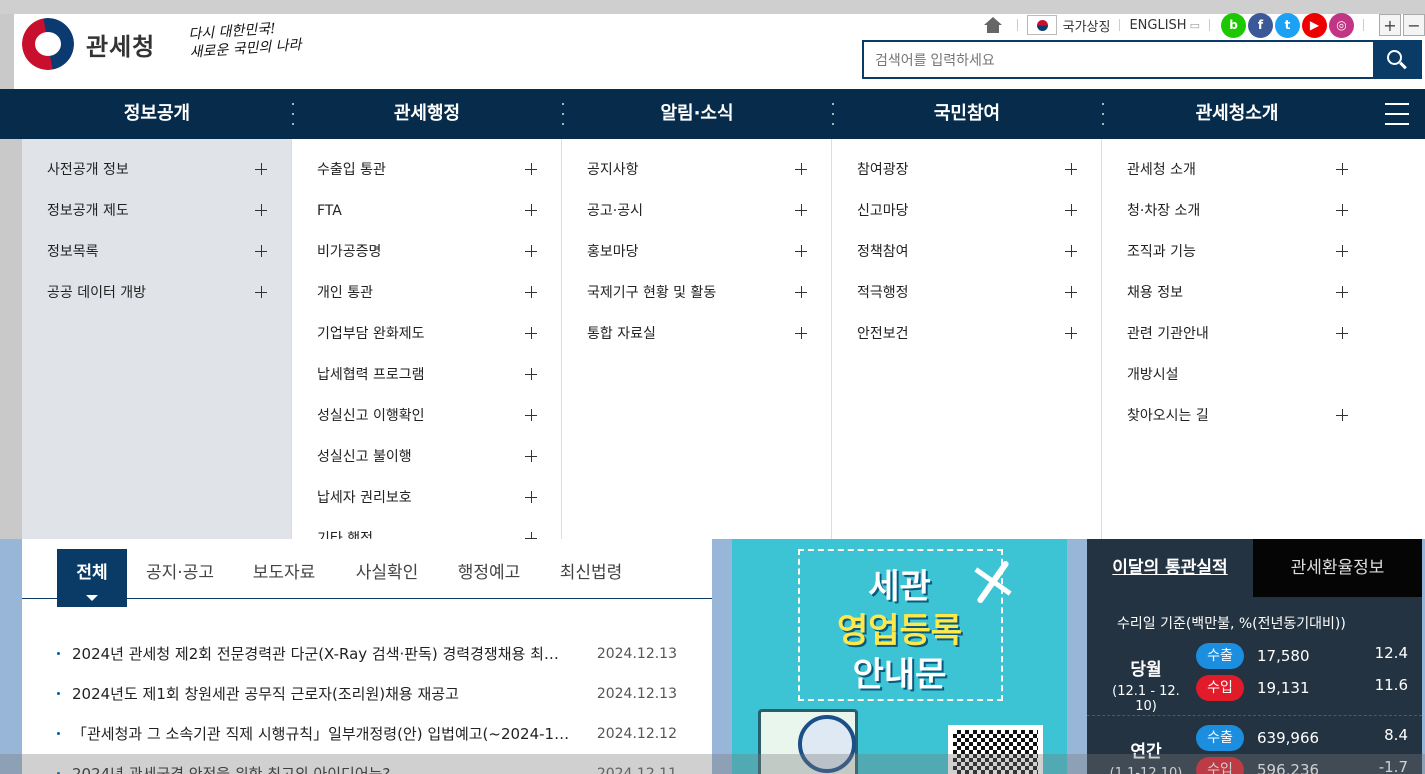  Describe the element at coordinates (284, 578) in the screenshot. I see `tab-press: 보도자료` at that location.